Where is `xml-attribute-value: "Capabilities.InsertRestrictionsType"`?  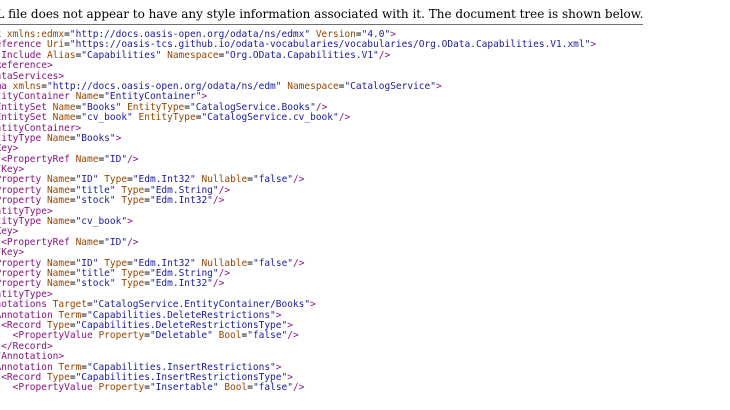 xml-attribute-value: "Capabilities.InsertRestrictionsType" is located at coordinates (181, 377).